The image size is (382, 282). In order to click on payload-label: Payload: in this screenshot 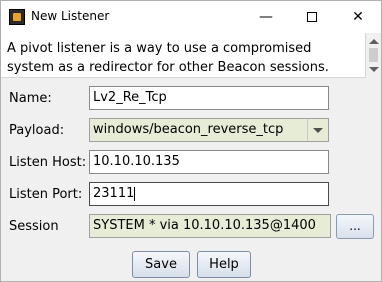, I will do `click(37, 130)`.